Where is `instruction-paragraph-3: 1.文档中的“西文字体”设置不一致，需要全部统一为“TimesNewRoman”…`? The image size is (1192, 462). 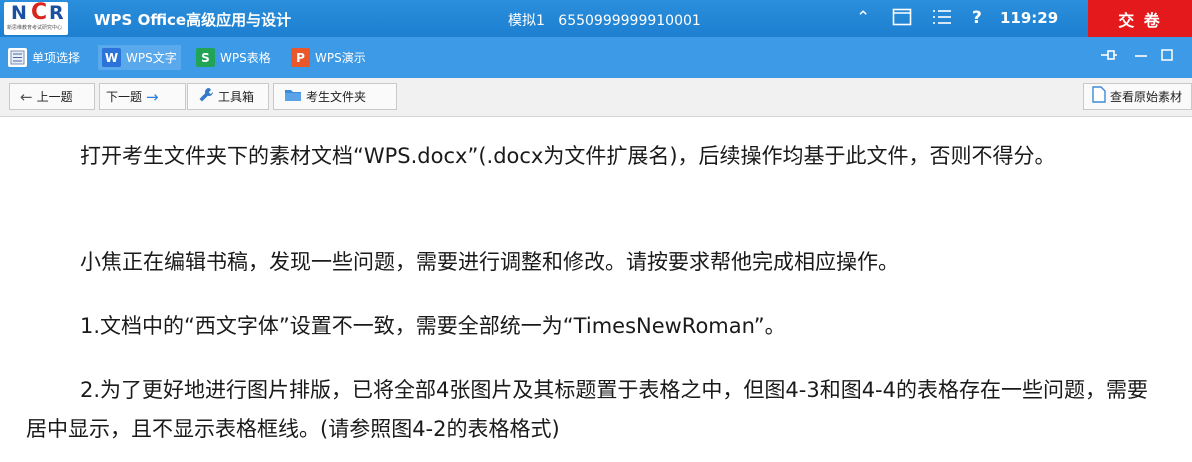 instruction-paragraph-3: 1.文档中的“西文字体”设置不一致，需要全部统一为“TimesNewRoman”… is located at coordinates (433, 326).